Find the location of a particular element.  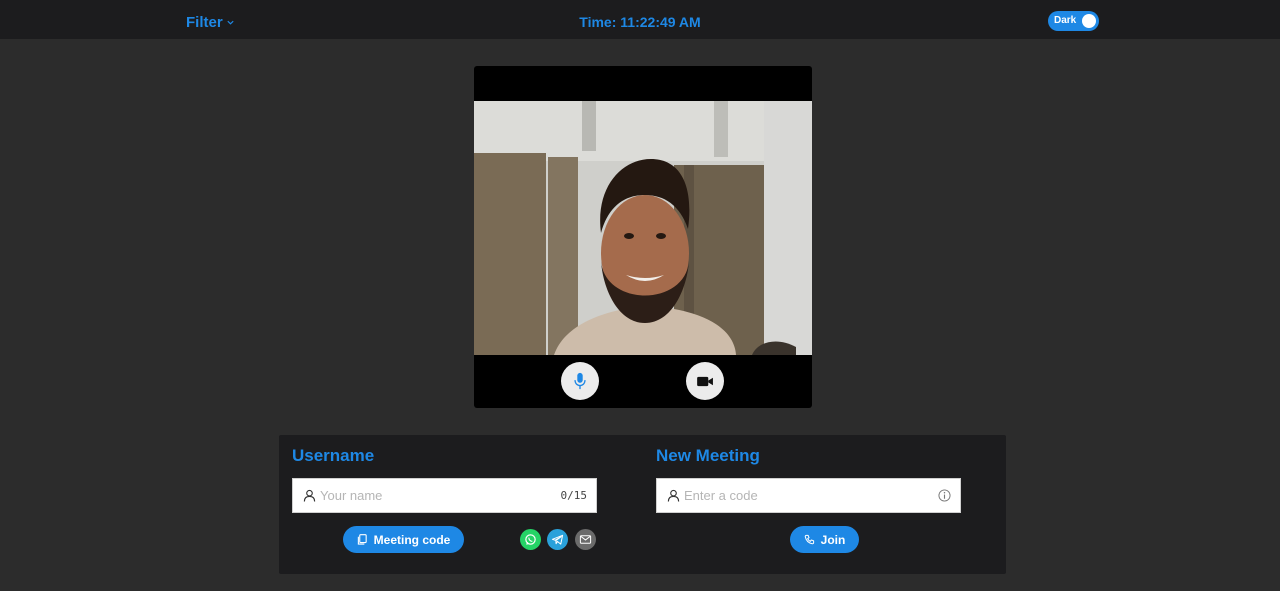

join-button: Join is located at coordinates (824, 539).